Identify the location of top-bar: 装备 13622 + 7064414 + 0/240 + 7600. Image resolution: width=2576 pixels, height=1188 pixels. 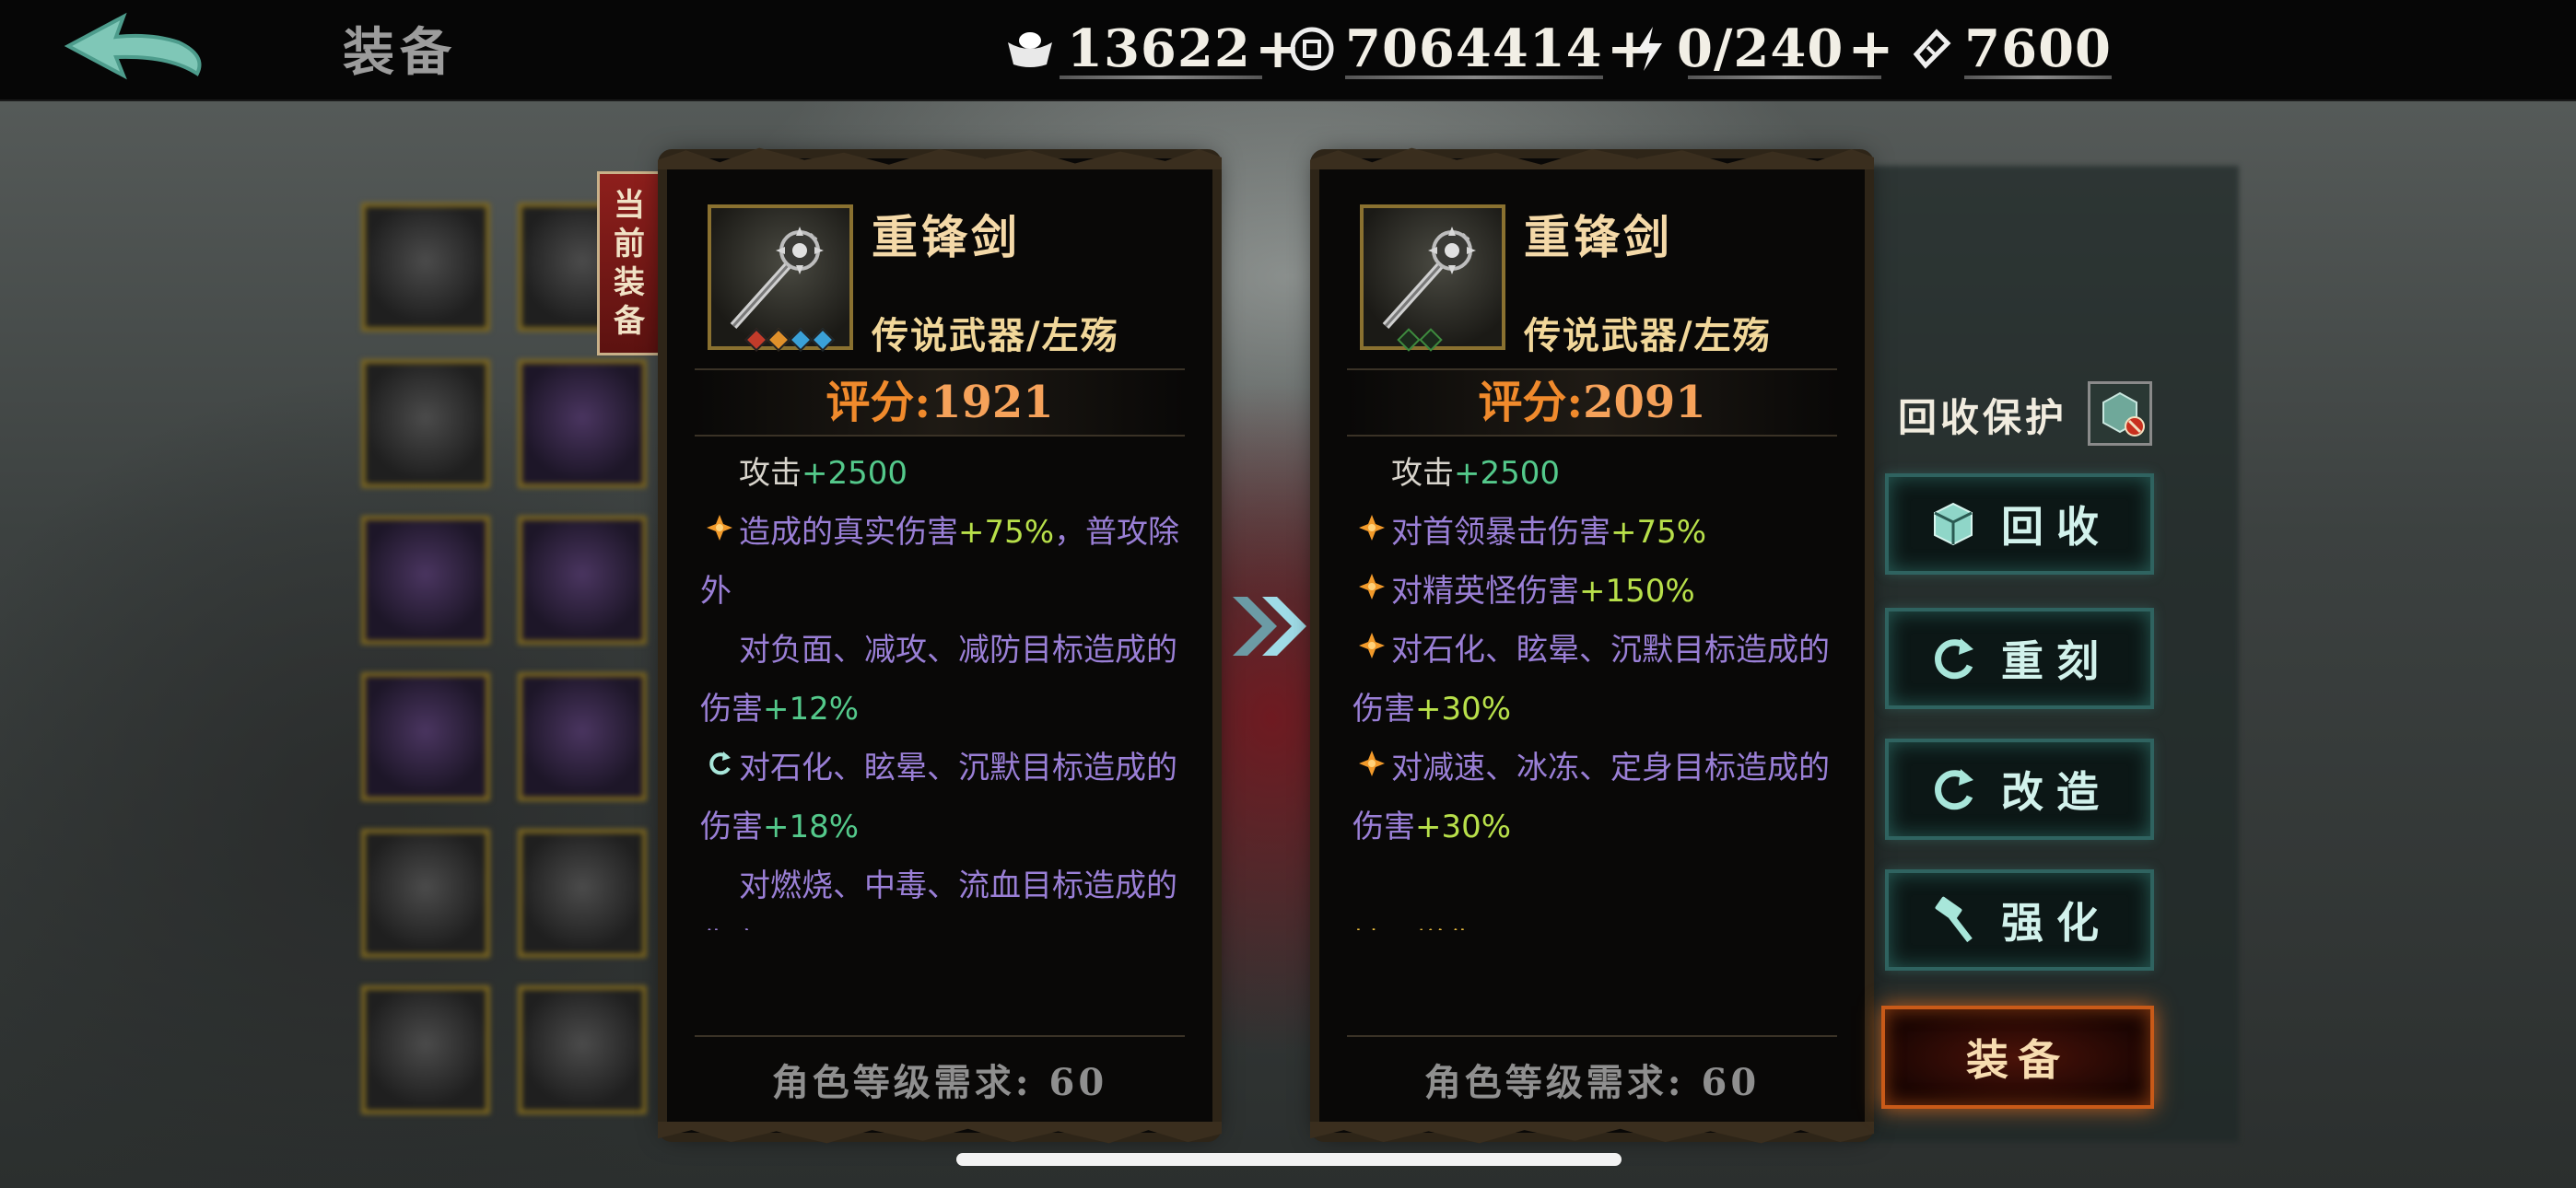
(1288, 50).